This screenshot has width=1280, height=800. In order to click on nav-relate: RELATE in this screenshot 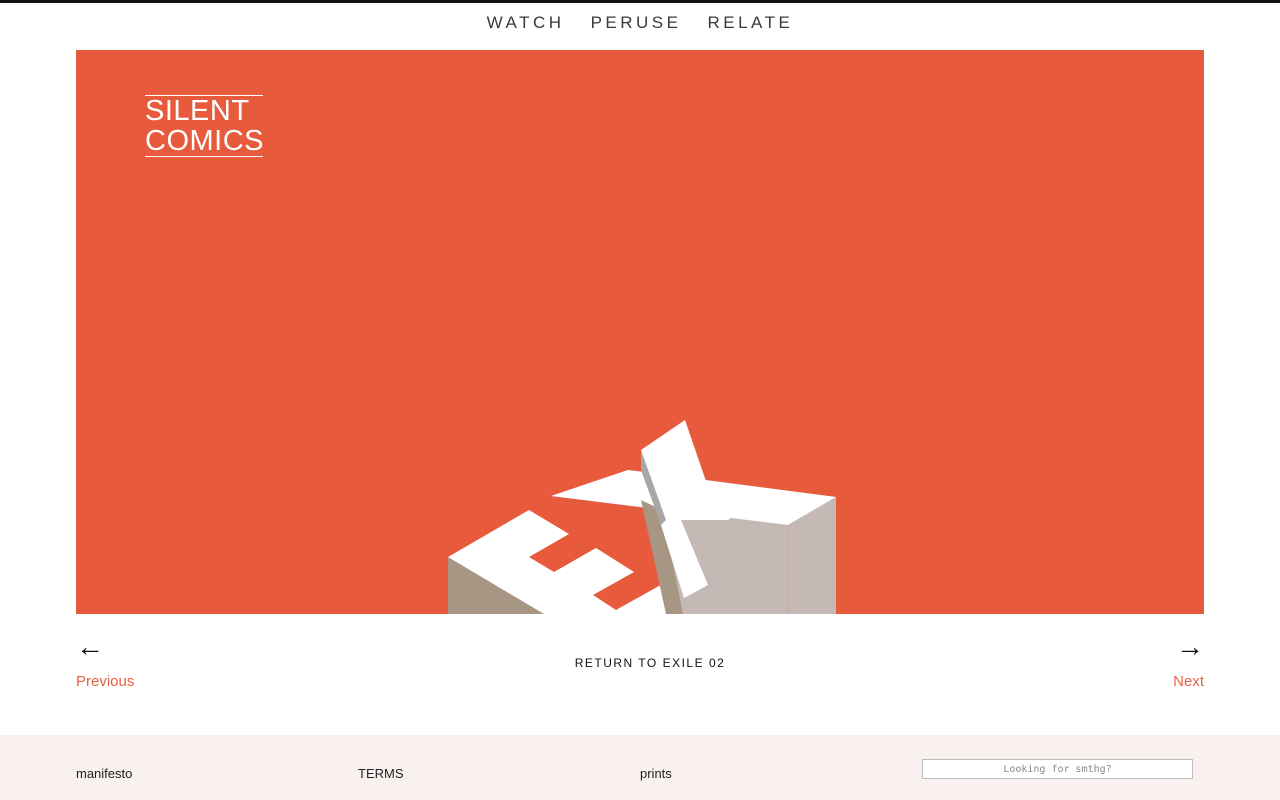, I will do `click(750, 25)`.